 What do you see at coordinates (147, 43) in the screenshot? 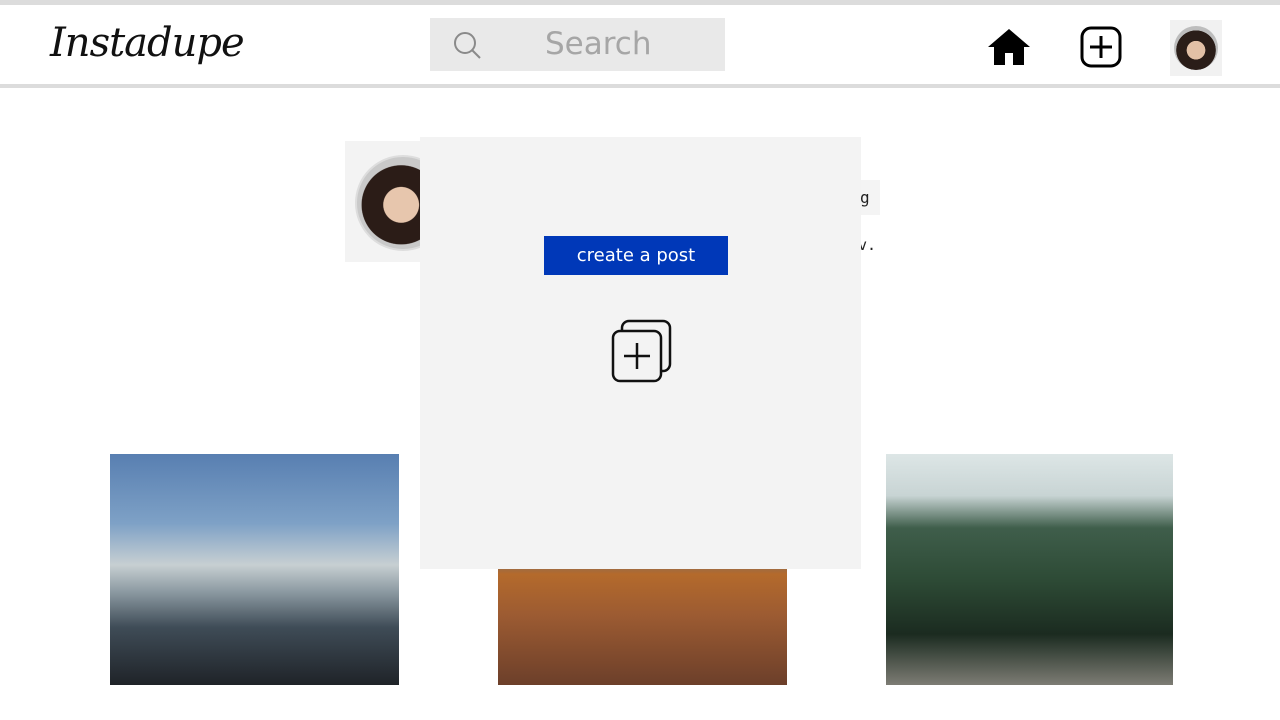
I see `app-logo: Instadupe` at bounding box center [147, 43].